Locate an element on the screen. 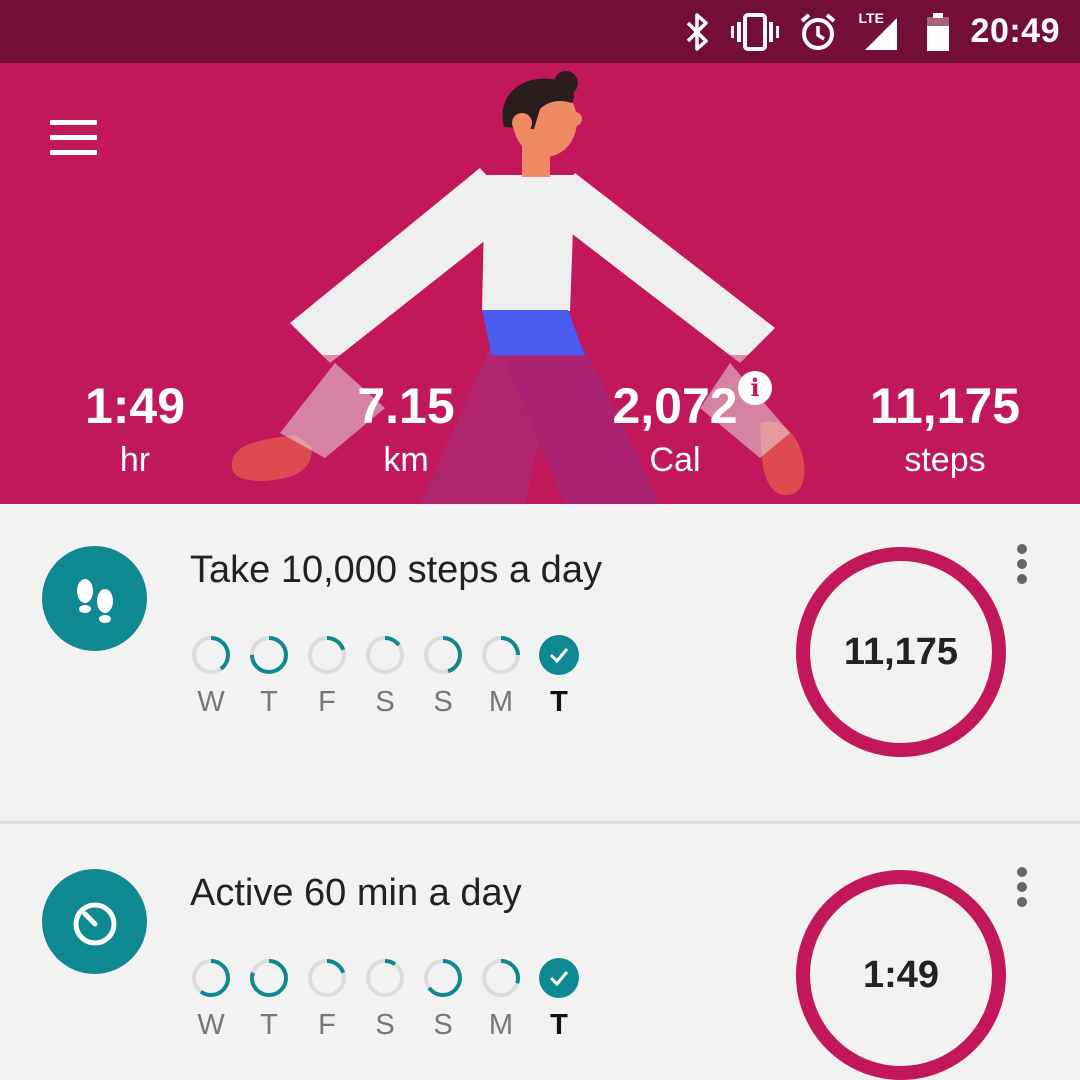 The height and width of the screenshot is (1080, 1080). battery-icon is located at coordinates (937, 31).